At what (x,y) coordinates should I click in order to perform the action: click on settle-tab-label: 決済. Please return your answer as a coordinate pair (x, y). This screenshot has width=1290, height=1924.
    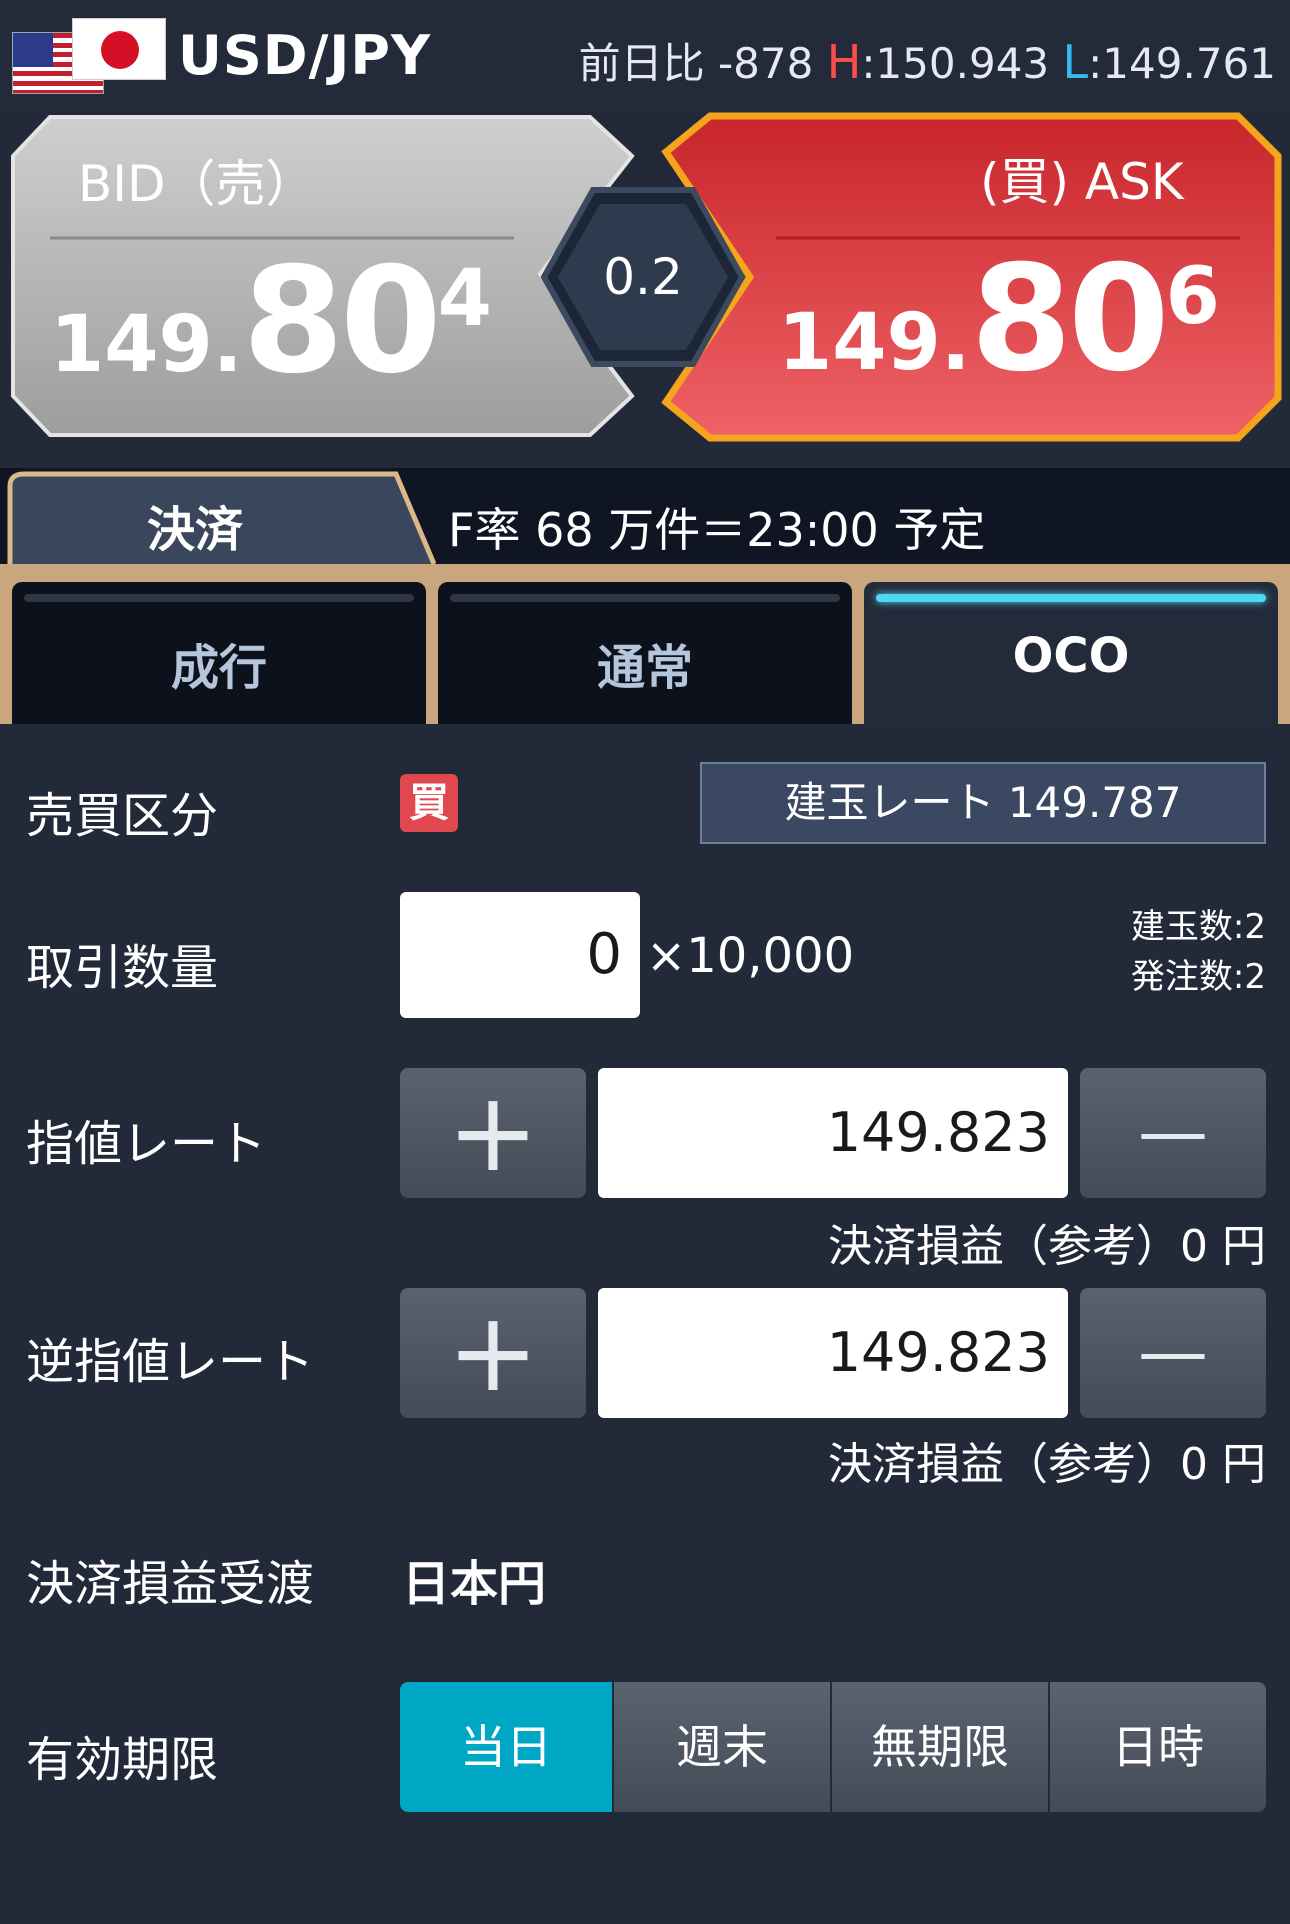
    Looking at the image, I should click on (194, 530).